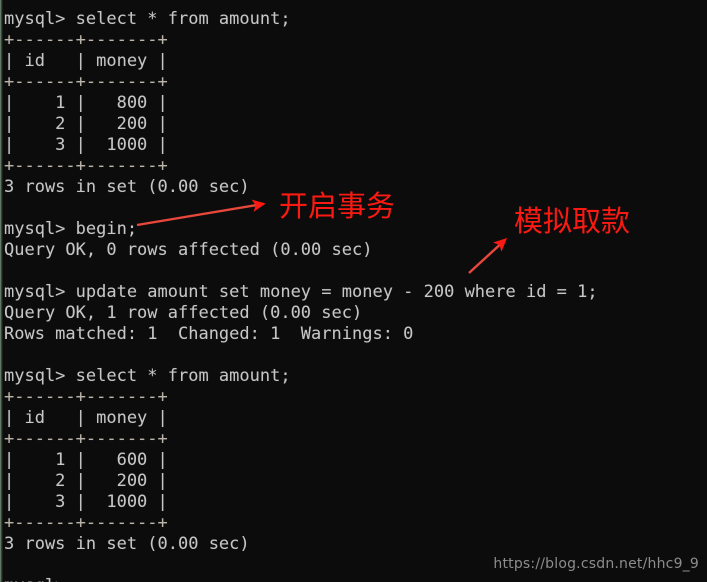 The image size is (707, 582). I want to click on terminal-line: Rows matched: 1 Changed: 1 Warnings: 0, so click(209, 334).